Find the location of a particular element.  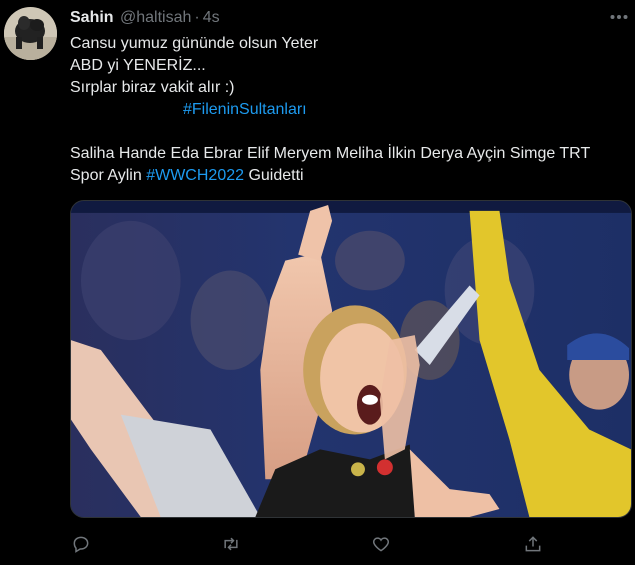

retweet-icon is located at coordinates (231, 544).